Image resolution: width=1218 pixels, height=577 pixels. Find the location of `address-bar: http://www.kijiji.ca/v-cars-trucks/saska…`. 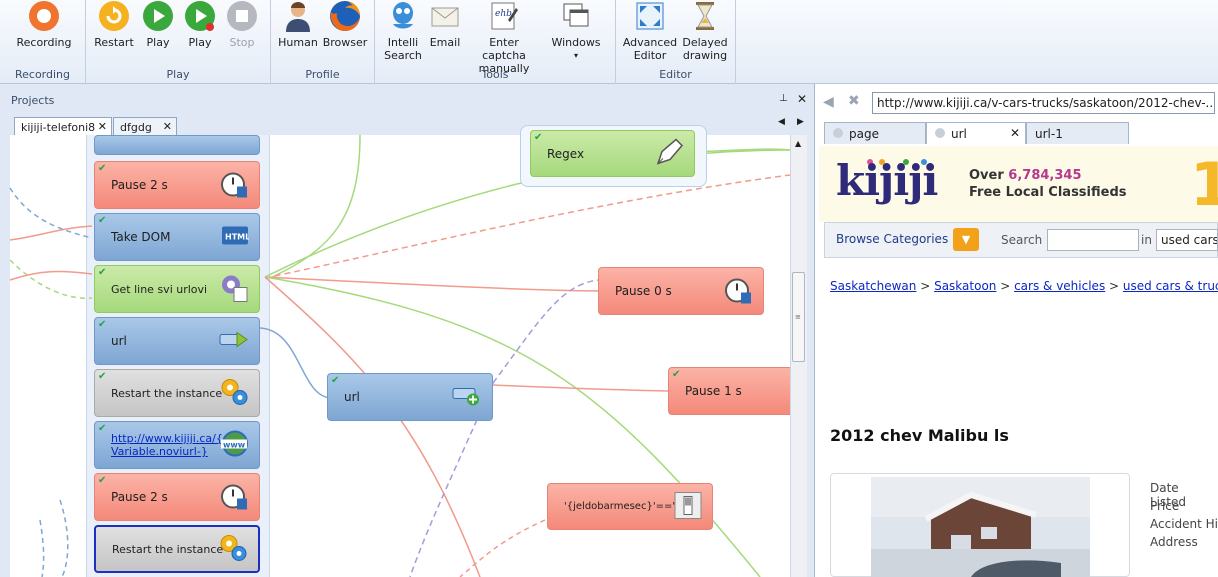

address-bar: http://www.kijiji.ca/v-cars-trucks/saska… is located at coordinates (1043, 103).